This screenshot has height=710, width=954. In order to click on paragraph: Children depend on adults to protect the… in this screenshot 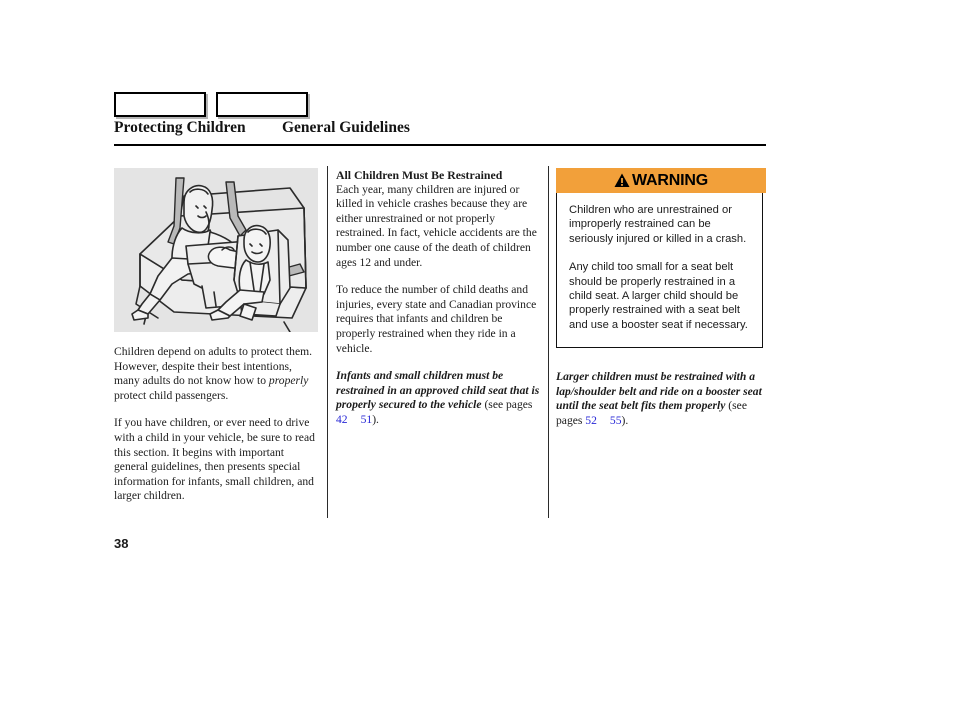, I will do `click(213, 373)`.